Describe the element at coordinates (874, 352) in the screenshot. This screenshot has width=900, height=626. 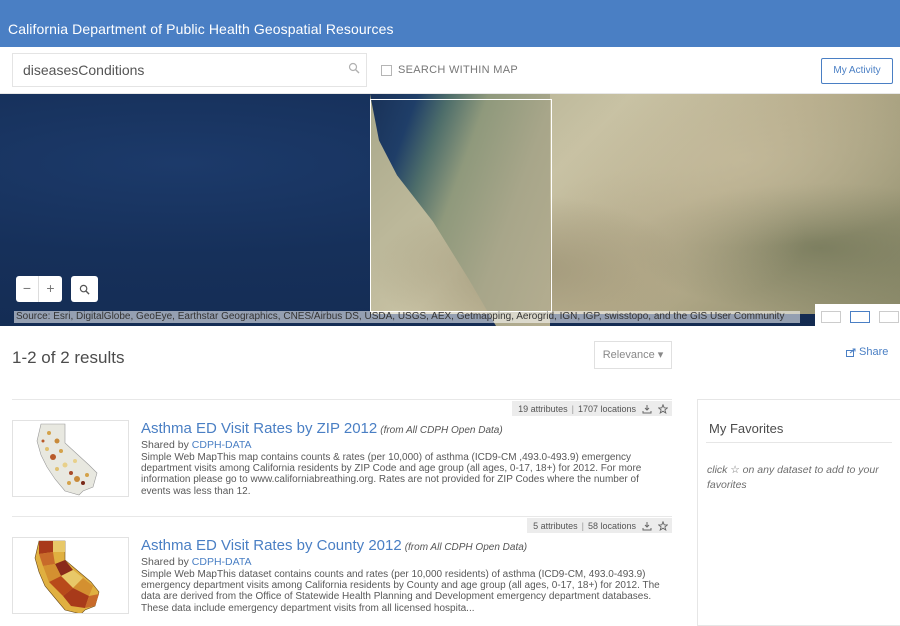
I see `share-label: Share` at that location.